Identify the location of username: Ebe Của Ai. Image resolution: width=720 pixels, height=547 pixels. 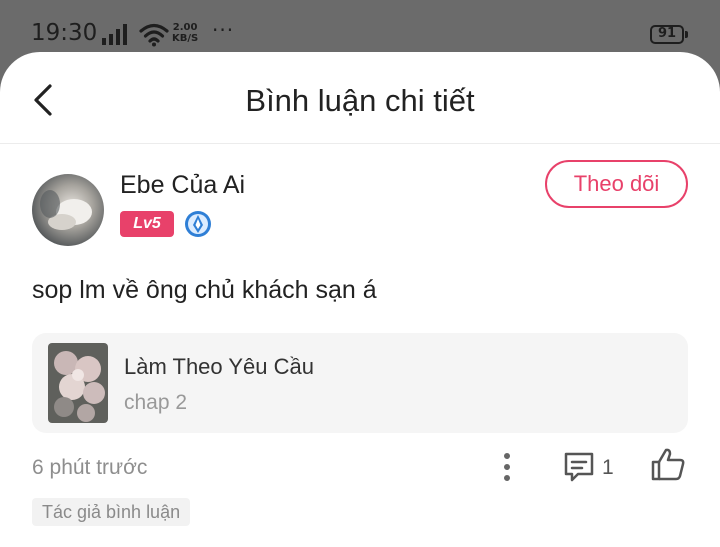
(182, 185).